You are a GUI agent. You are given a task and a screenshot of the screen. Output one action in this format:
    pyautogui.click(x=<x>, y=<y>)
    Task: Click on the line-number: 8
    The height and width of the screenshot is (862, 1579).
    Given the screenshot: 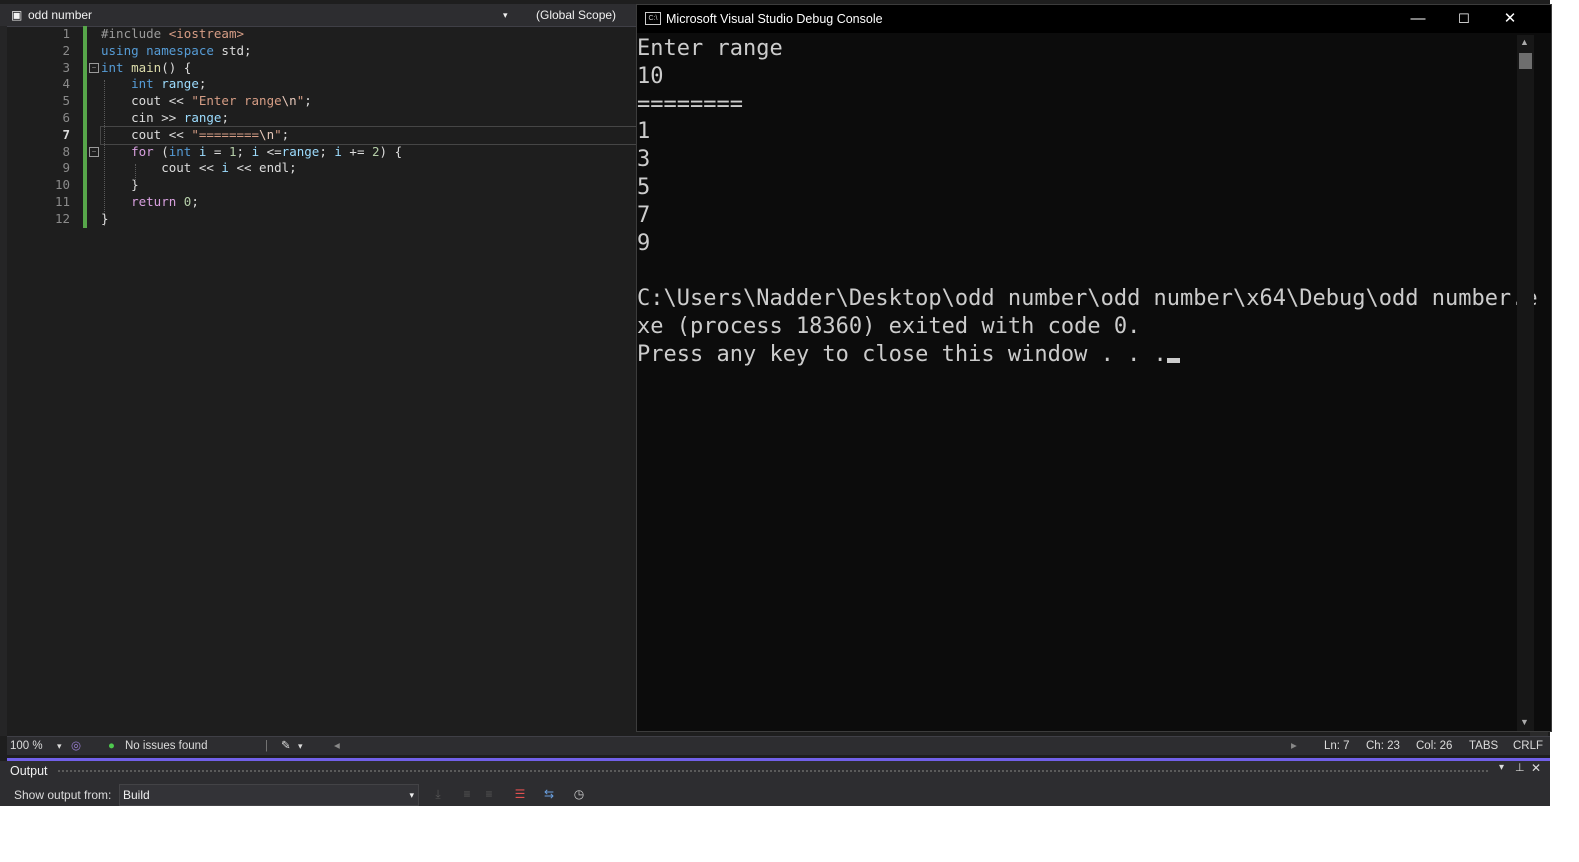 What is the action you would take?
    pyautogui.click(x=66, y=151)
    